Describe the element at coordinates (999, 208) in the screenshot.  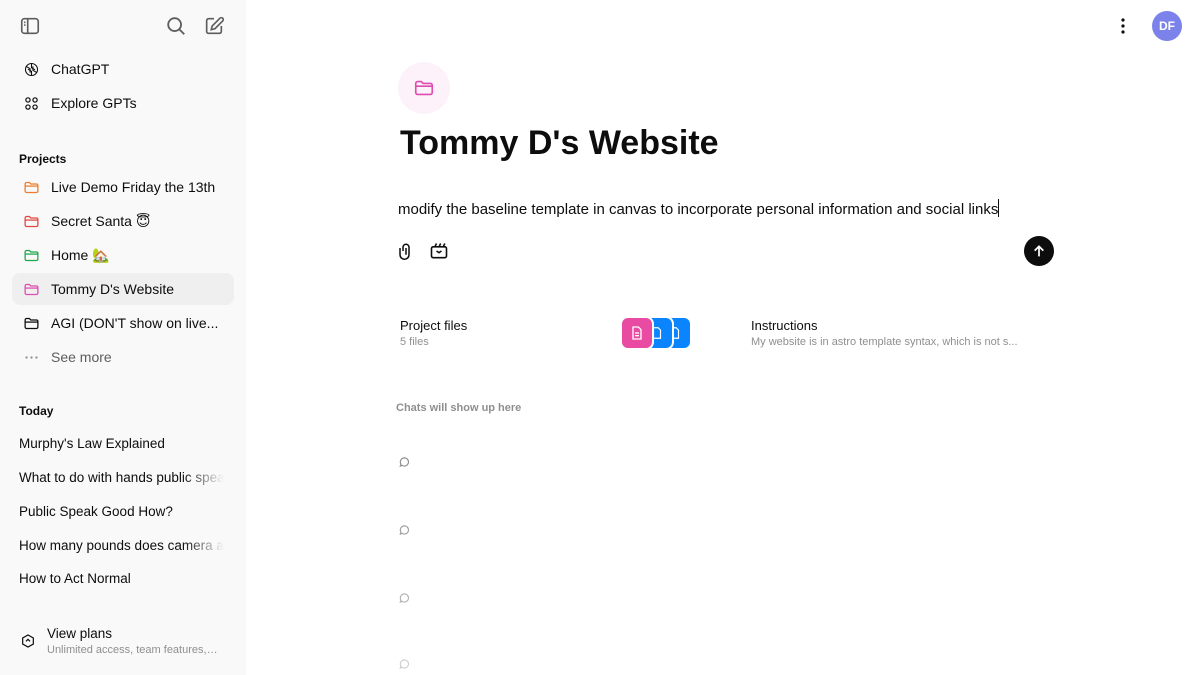
I see `text-caret` at that location.